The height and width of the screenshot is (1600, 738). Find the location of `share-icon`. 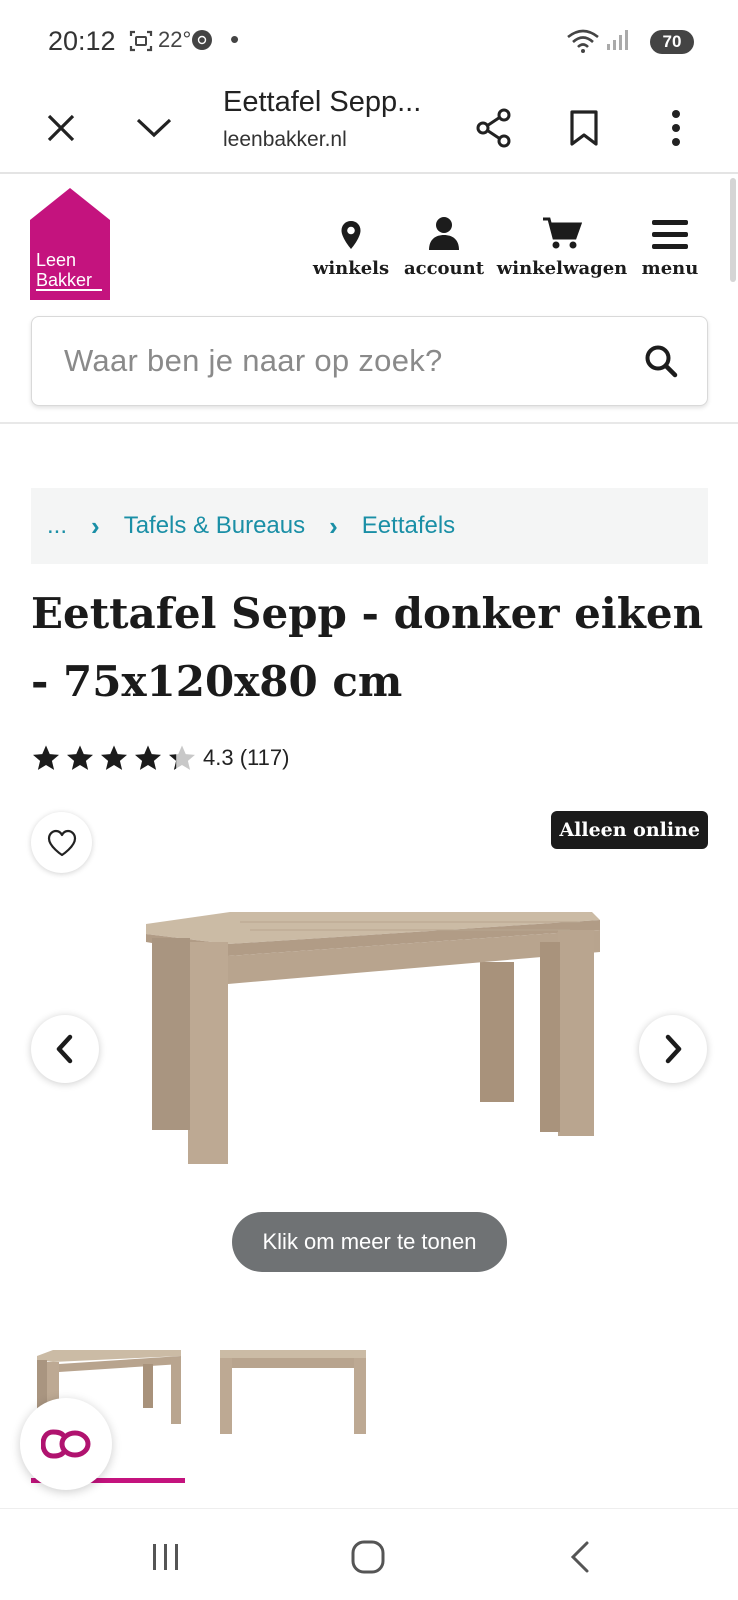

share-icon is located at coordinates (493, 128).